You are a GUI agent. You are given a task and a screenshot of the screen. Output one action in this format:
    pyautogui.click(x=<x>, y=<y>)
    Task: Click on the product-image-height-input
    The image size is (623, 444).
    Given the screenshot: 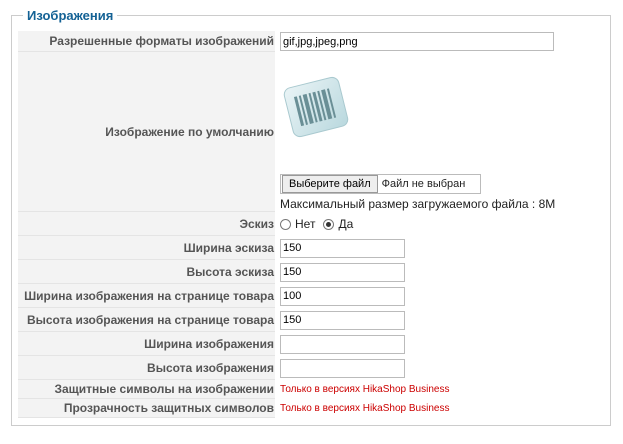 What is the action you would take?
    pyautogui.click(x=342, y=320)
    